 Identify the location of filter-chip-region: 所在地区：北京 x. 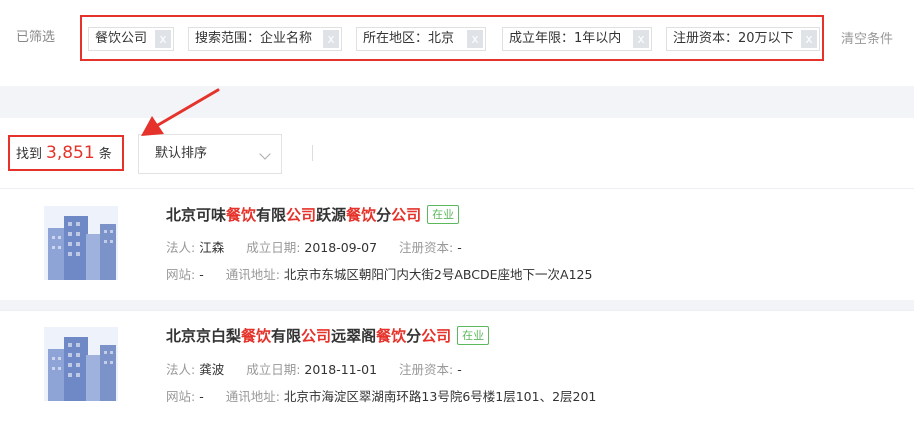
(421, 39).